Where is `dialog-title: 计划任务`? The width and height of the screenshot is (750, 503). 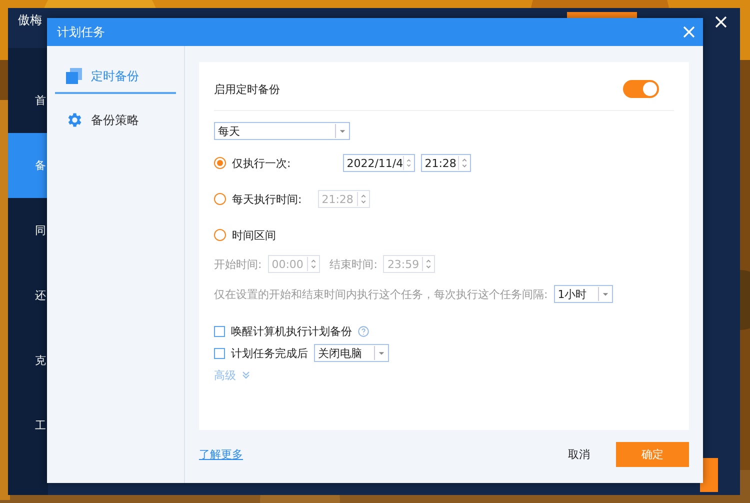 dialog-title: 计划任务 is located at coordinates (81, 32).